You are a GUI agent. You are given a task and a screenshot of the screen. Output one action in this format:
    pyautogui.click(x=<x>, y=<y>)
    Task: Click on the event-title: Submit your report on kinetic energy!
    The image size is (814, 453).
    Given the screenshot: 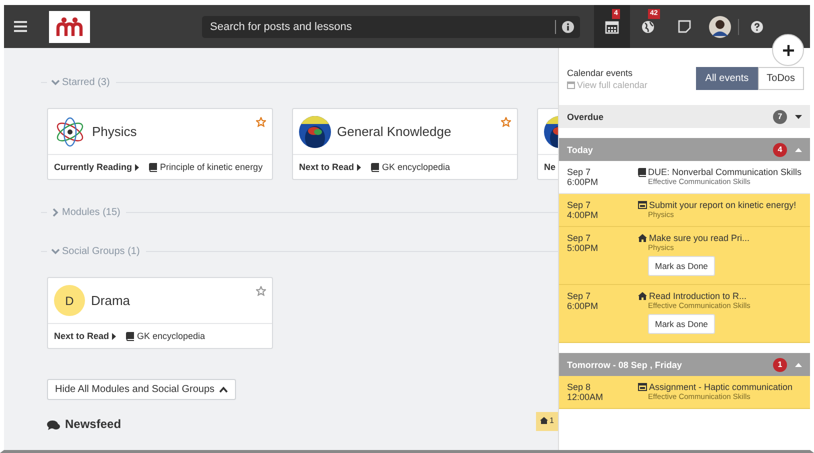 What is the action you would take?
    pyautogui.click(x=722, y=205)
    